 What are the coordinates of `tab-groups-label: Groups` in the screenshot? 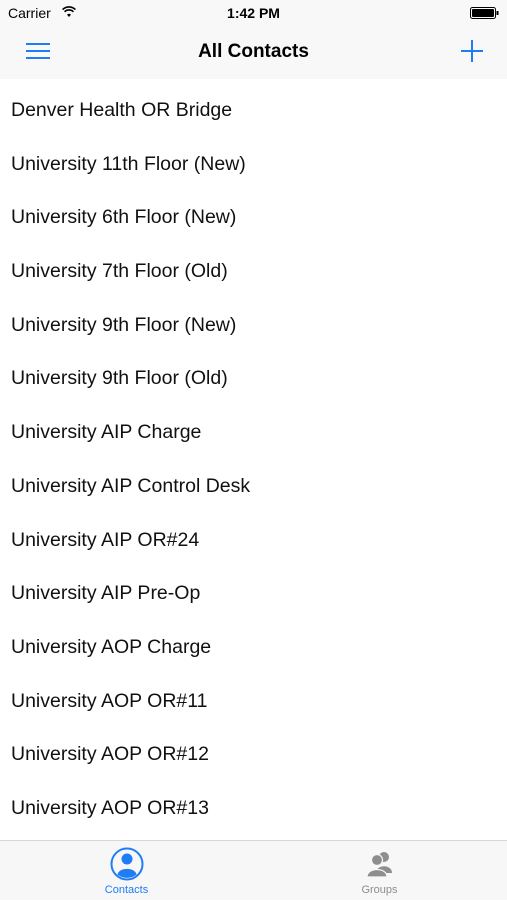 It's located at (379, 890).